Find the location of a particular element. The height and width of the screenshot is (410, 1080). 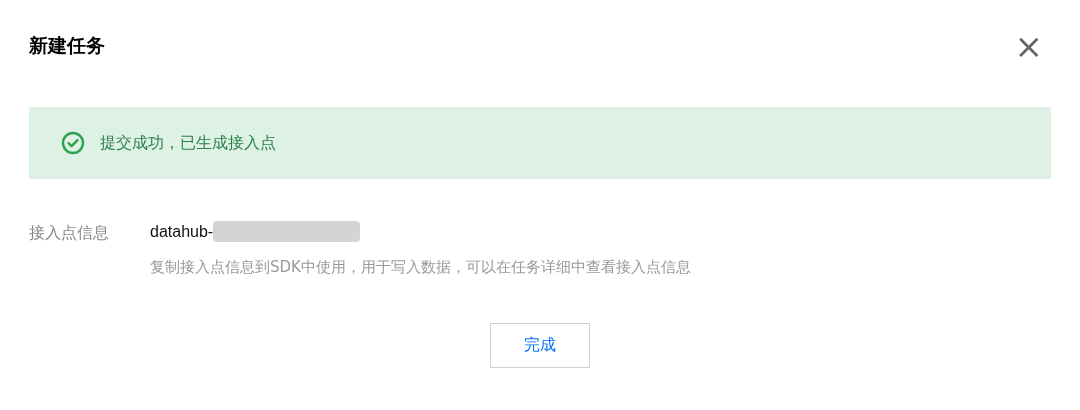

dialog-title: 新建任务 is located at coordinates (67, 45).